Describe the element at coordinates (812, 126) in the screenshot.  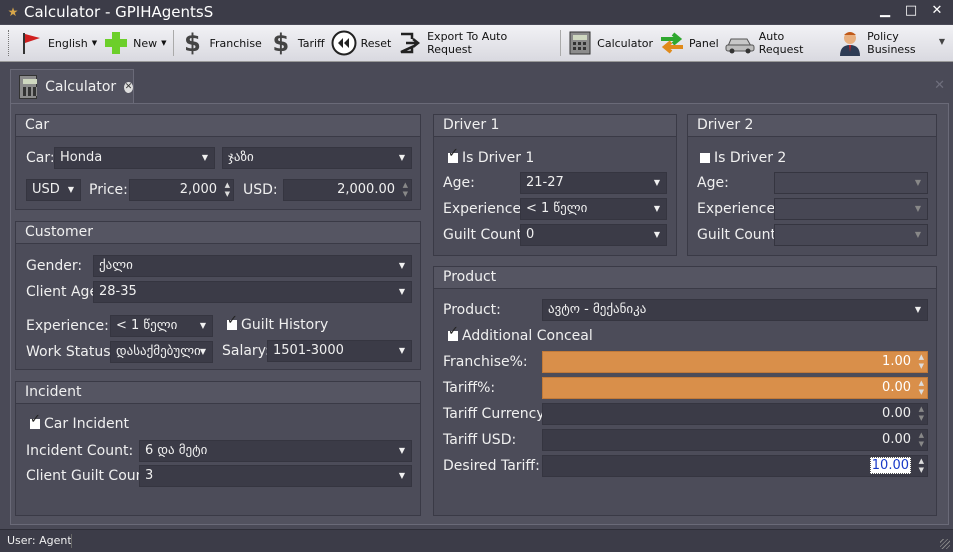
I see `group-title: Driver 2` at that location.